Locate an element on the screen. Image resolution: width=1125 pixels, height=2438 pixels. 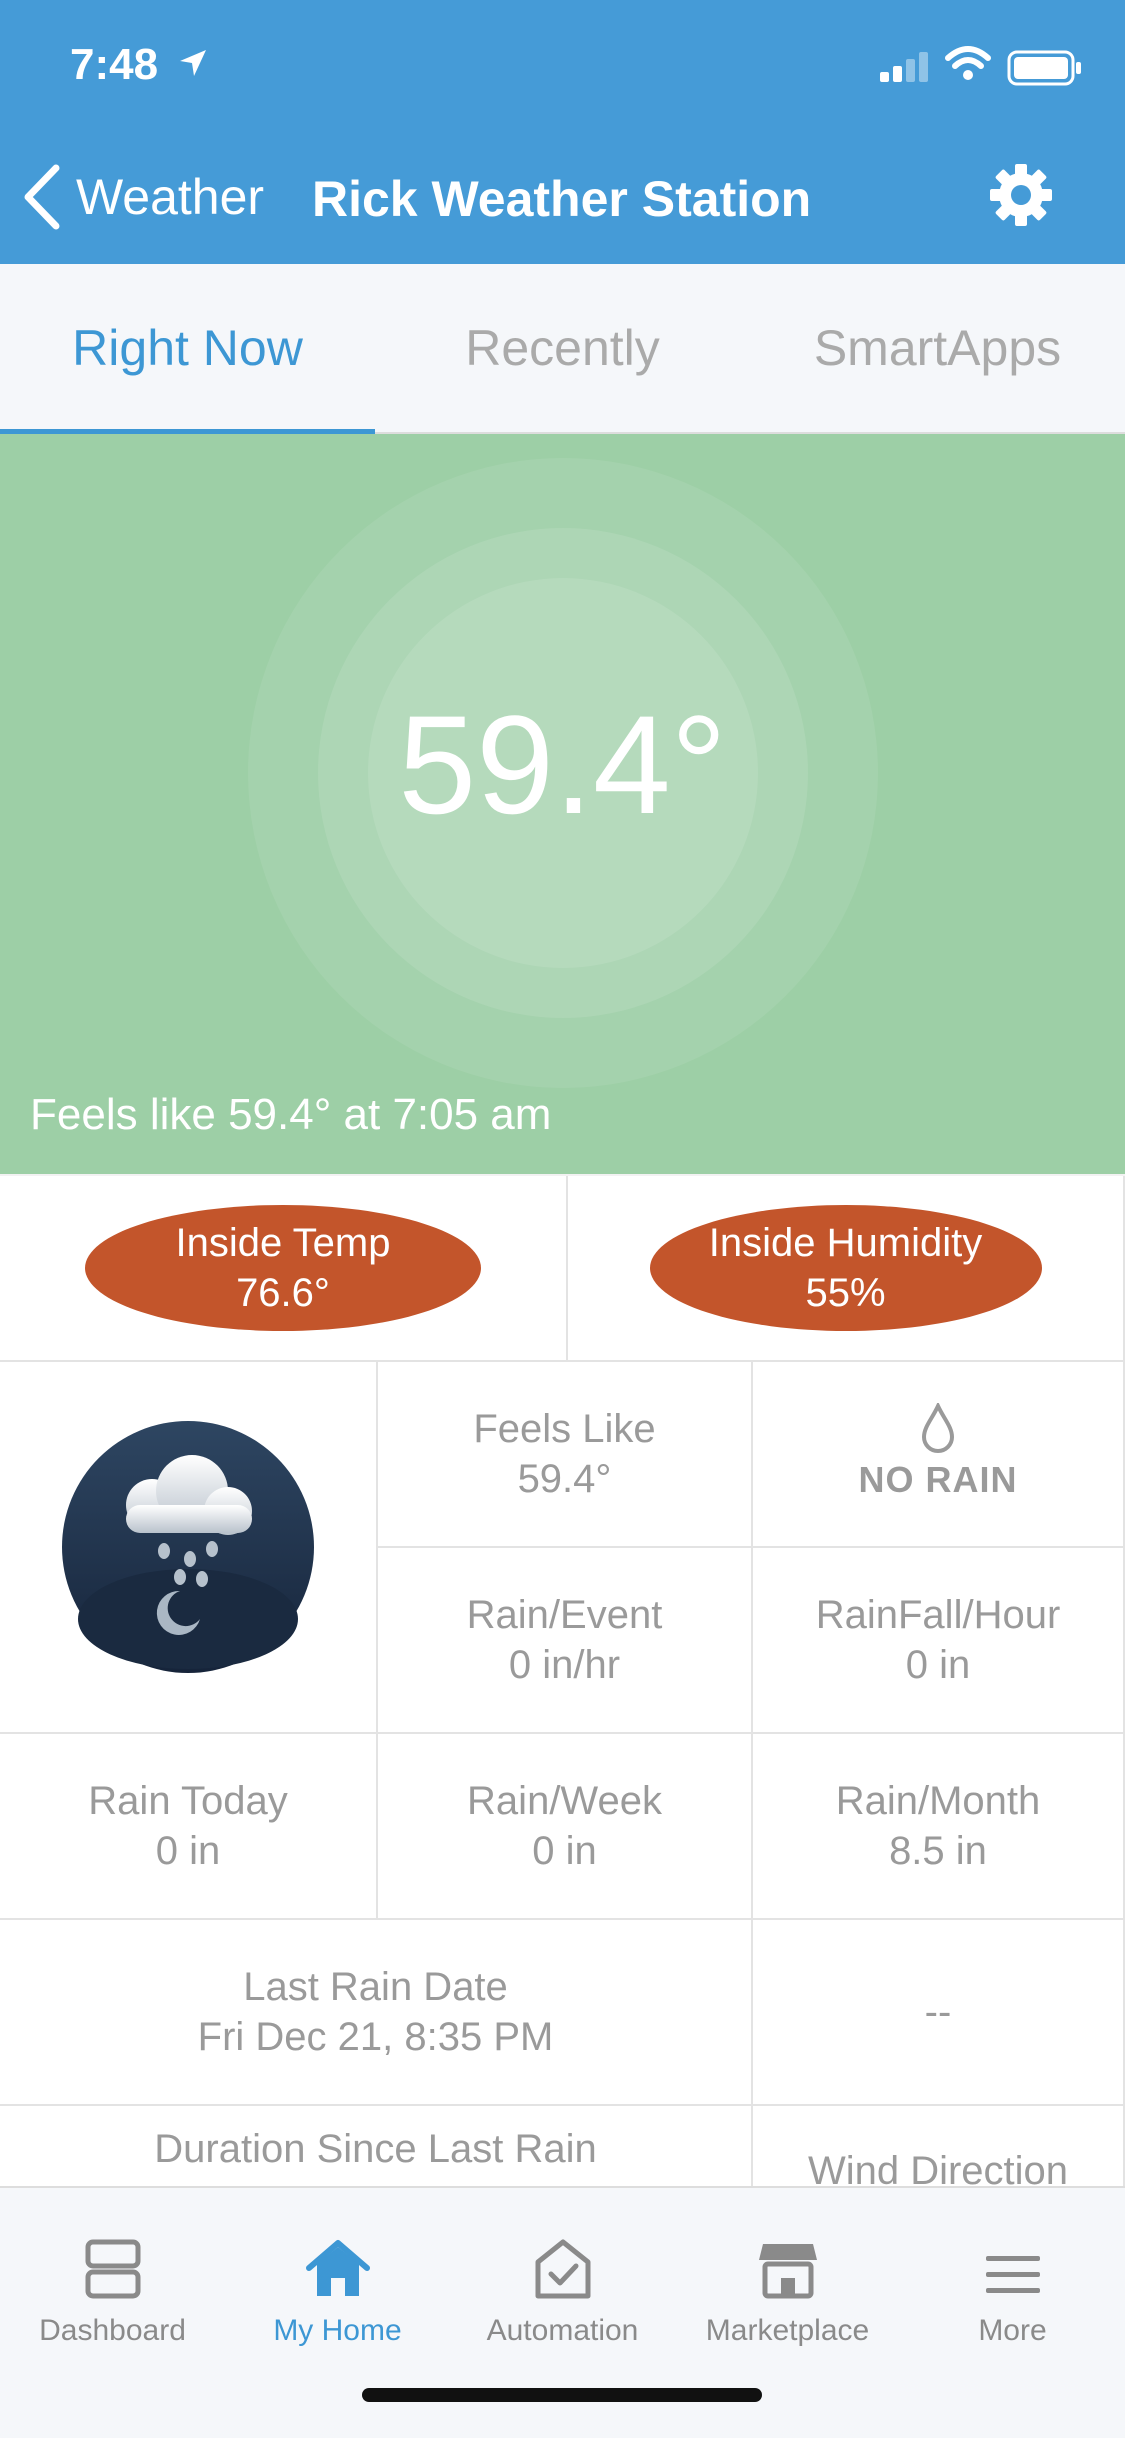
dashboard-icon is located at coordinates (112, 2269).